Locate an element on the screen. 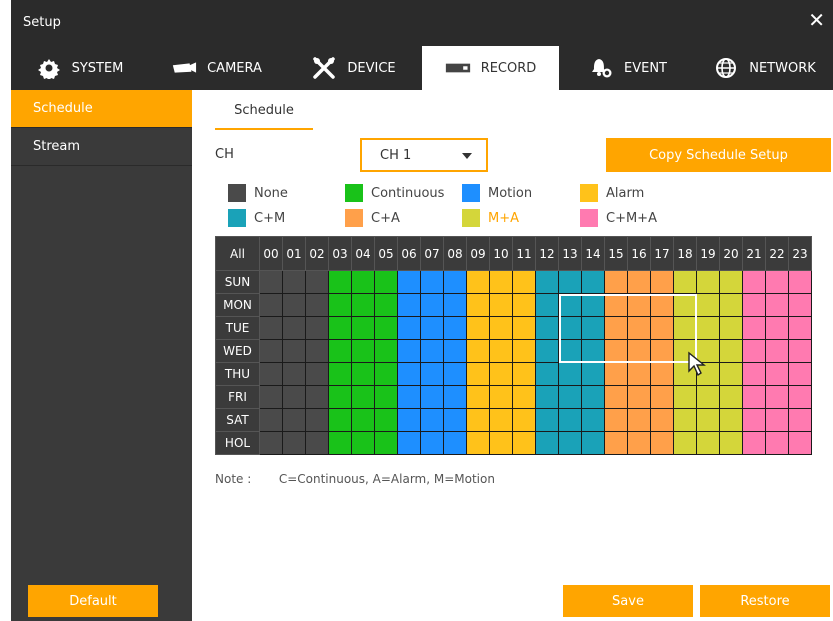  hour-header-20: 20 is located at coordinates (731, 253).